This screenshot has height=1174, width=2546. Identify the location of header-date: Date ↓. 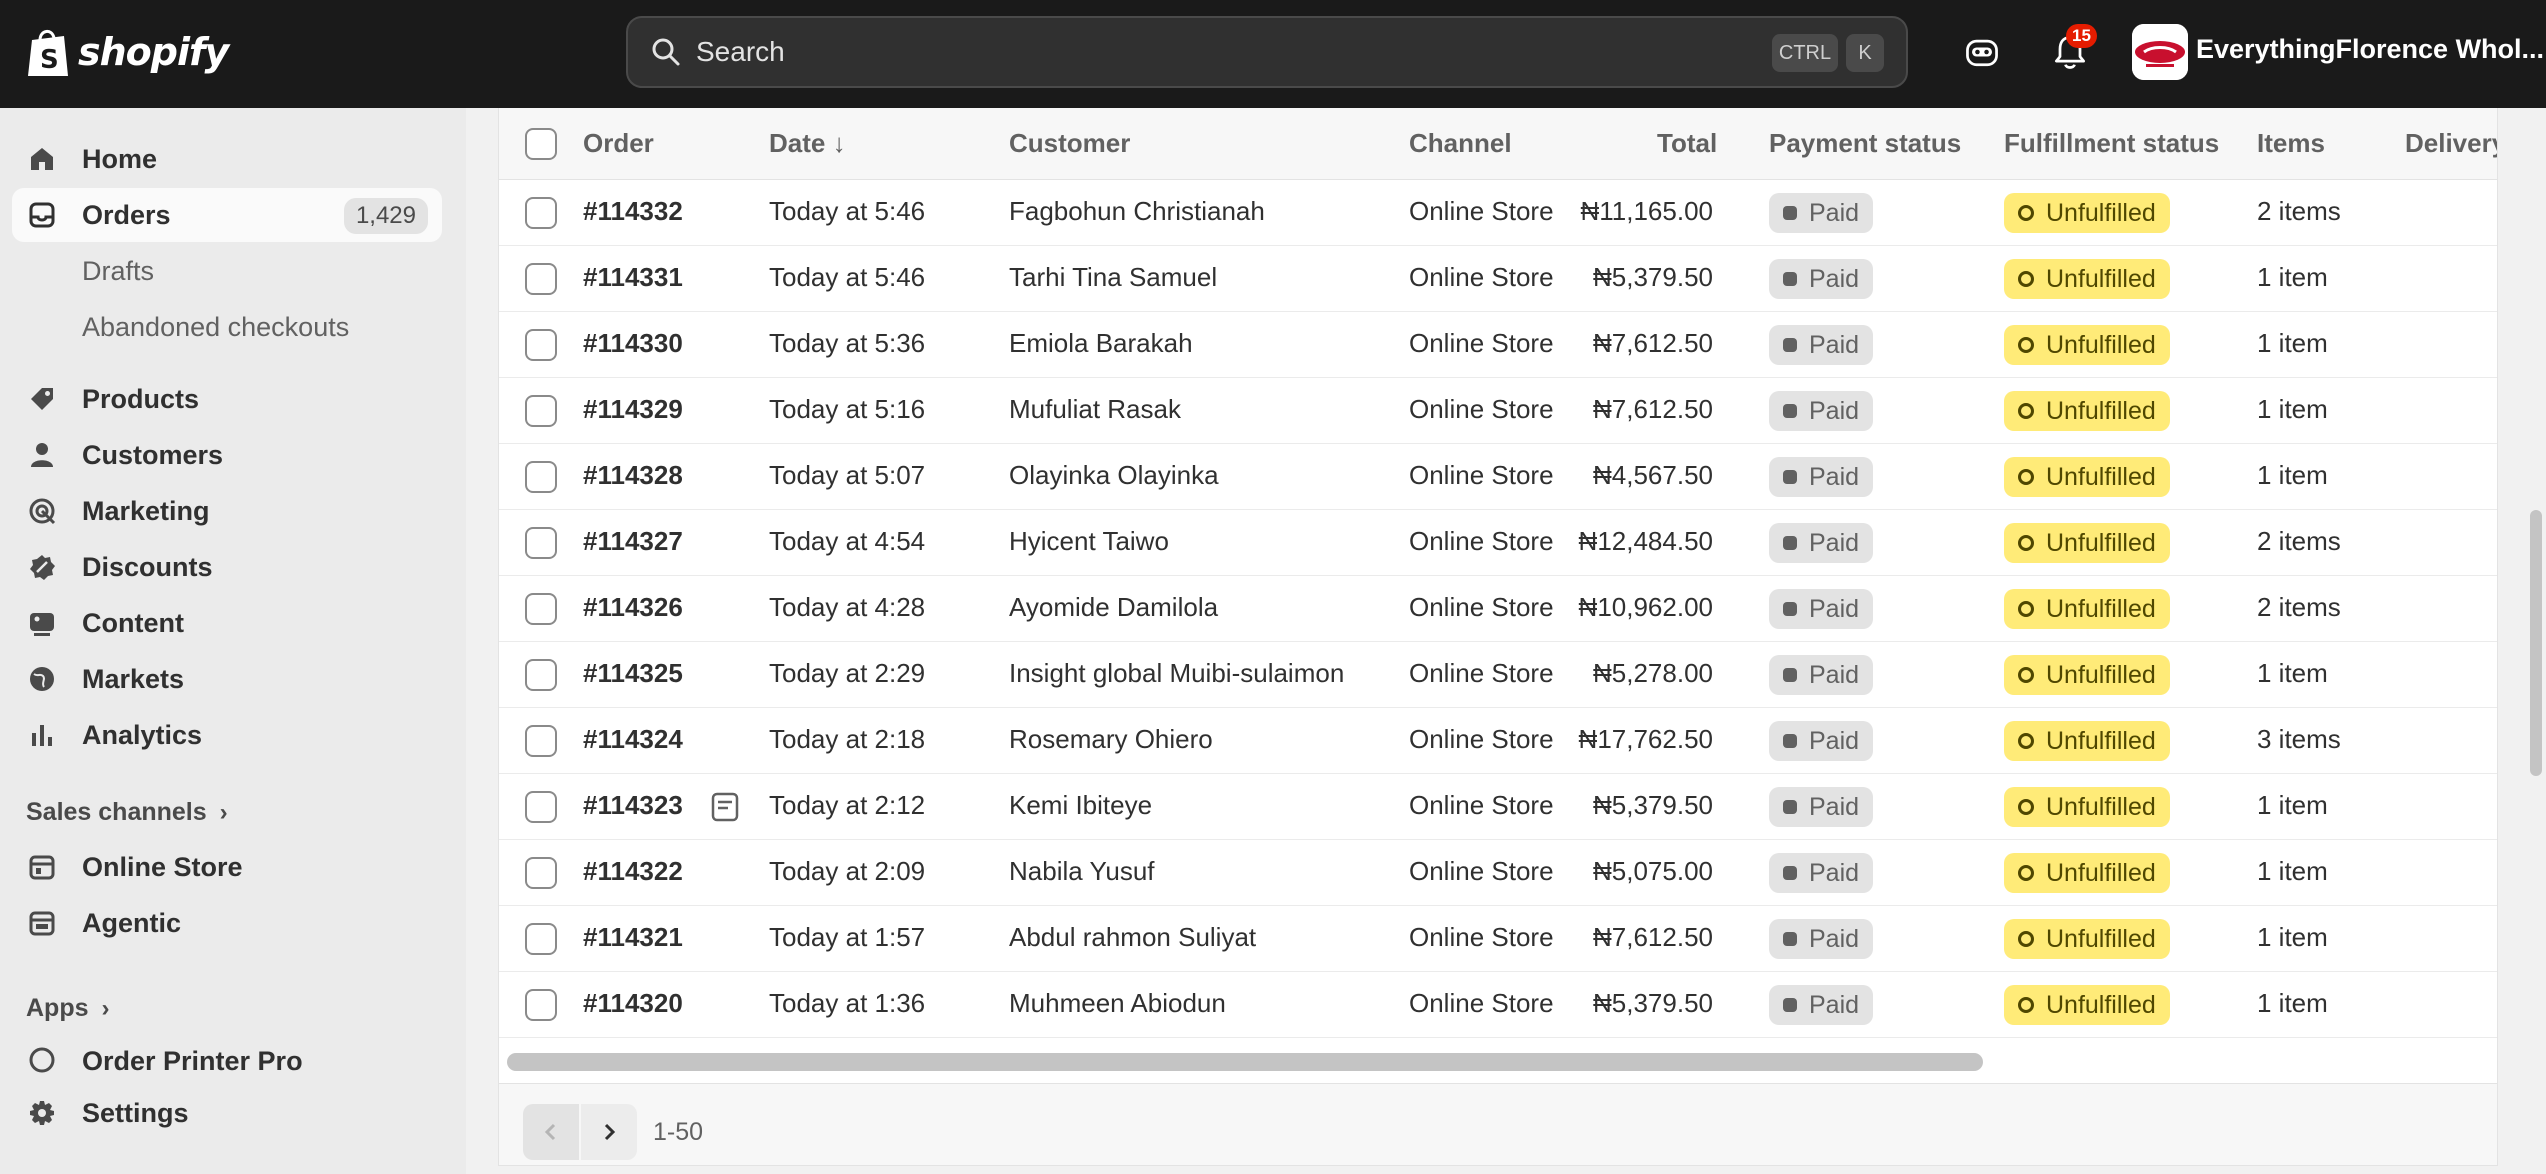
(807, 143).